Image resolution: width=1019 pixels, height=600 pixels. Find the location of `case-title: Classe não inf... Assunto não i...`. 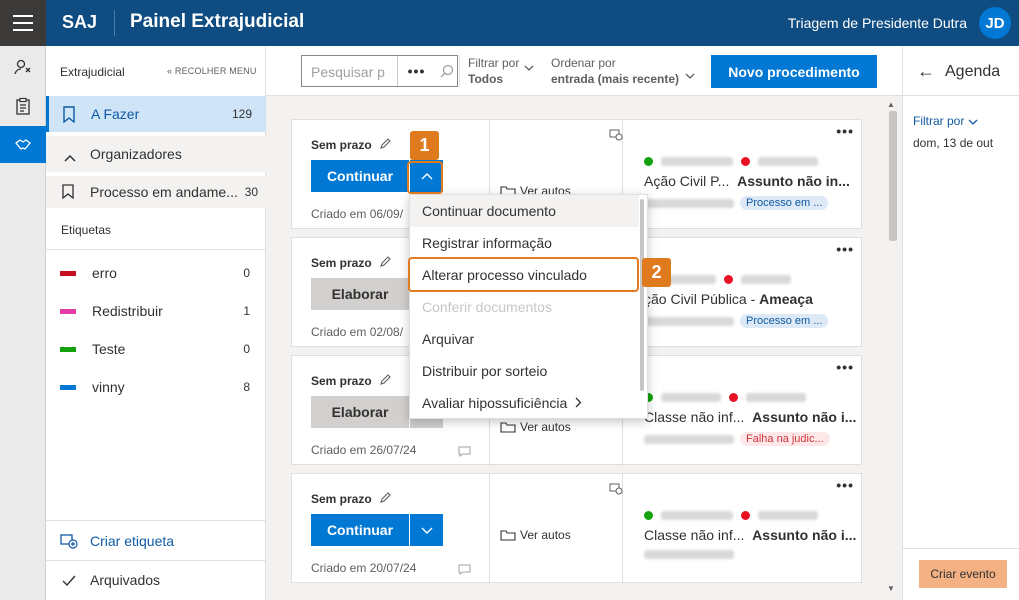

case-title: Classe não inf... Assunto não i... is located at coordinates (750, 417).